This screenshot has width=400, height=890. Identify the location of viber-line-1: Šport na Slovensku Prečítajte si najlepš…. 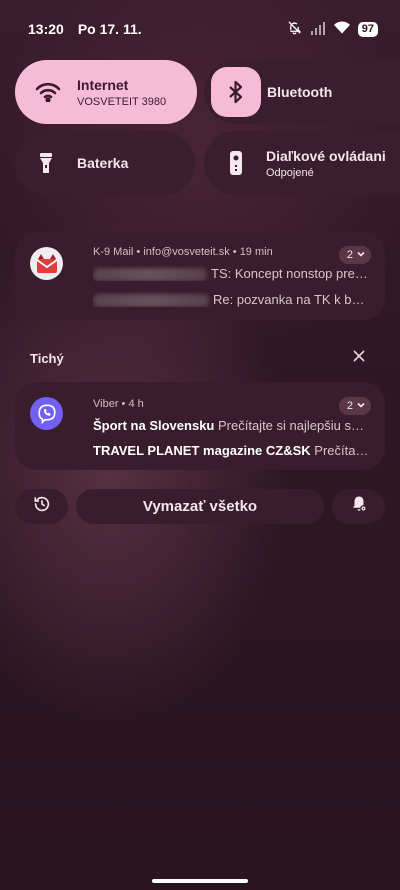
(232, 425).